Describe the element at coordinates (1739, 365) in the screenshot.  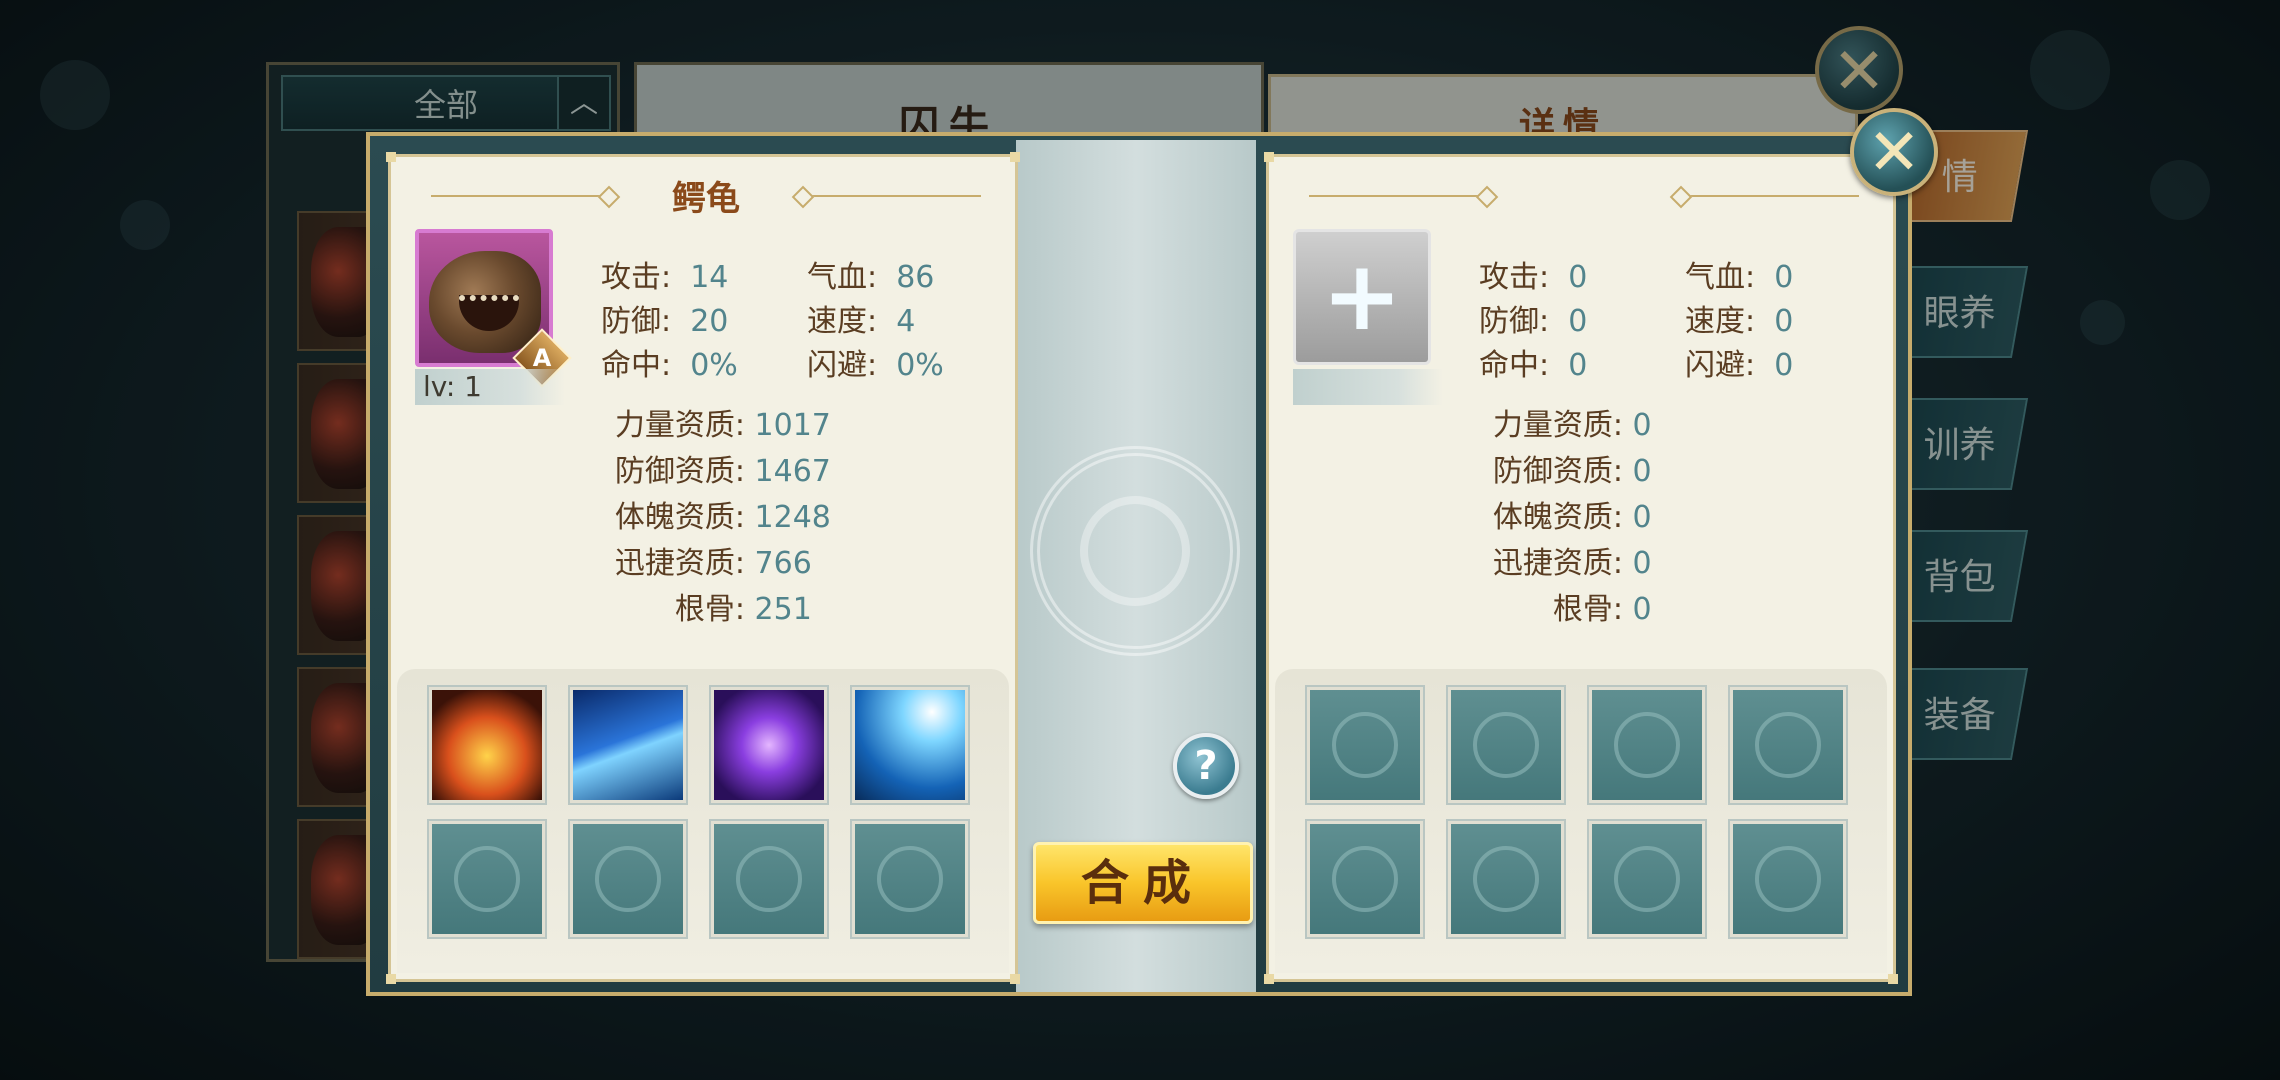
I see `stat-evasion: 闪避: 0` at that location.